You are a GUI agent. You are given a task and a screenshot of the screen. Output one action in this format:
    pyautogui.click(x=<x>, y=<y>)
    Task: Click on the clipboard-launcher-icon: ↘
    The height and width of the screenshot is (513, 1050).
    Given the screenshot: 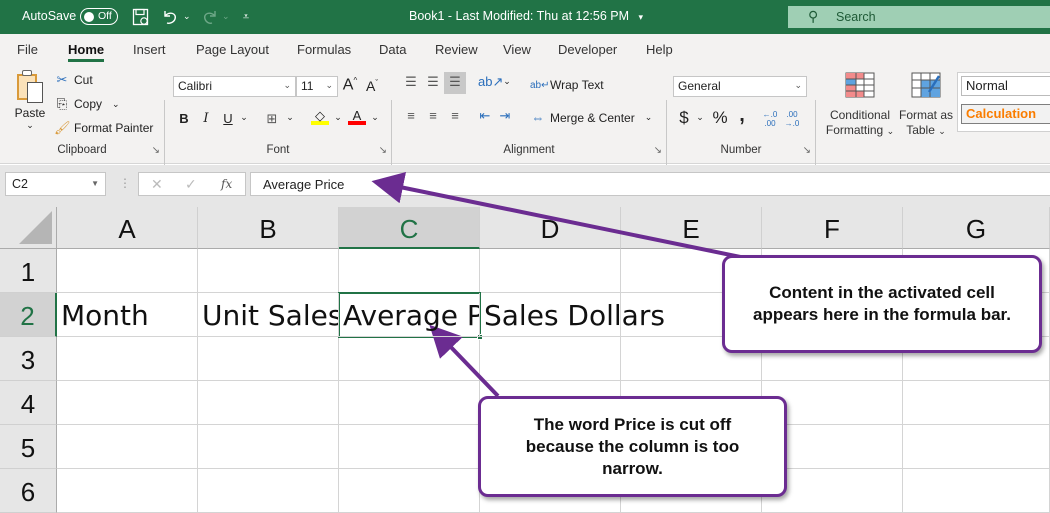 What is the action you would take?
    pyautogui.click(x=156, y=150)
    